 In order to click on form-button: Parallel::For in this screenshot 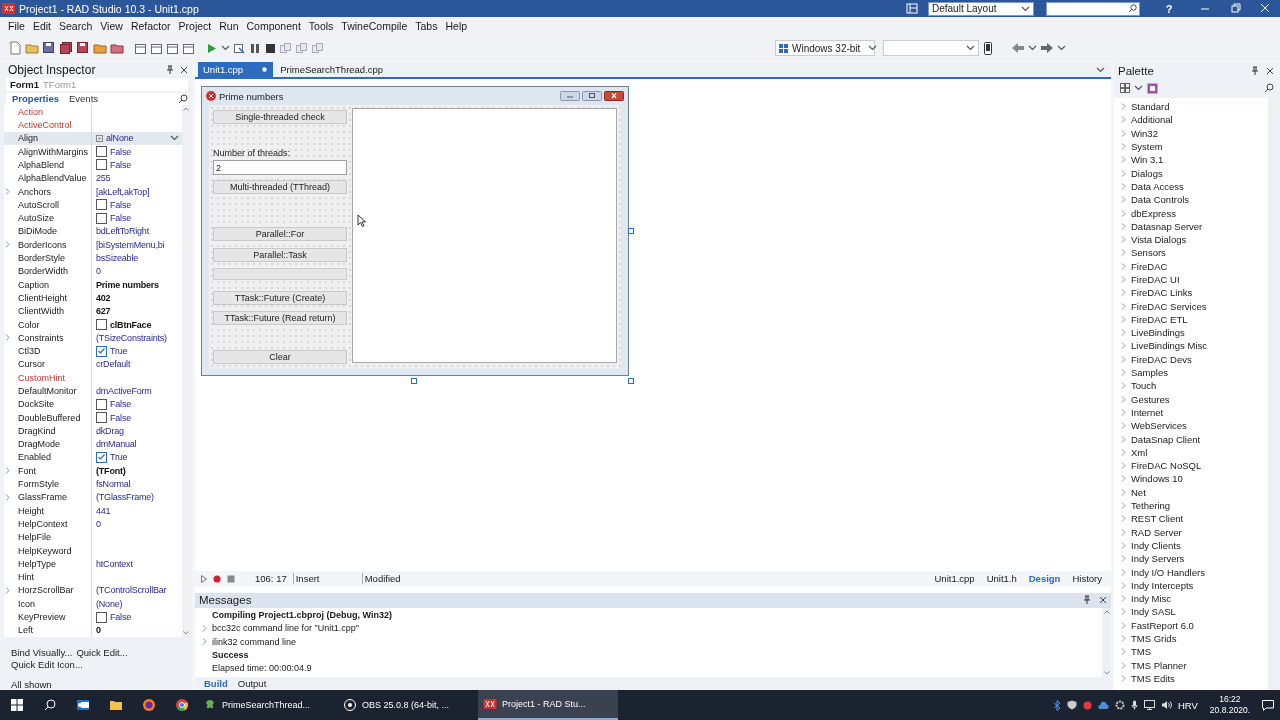, I will do `click(280, 234)`.